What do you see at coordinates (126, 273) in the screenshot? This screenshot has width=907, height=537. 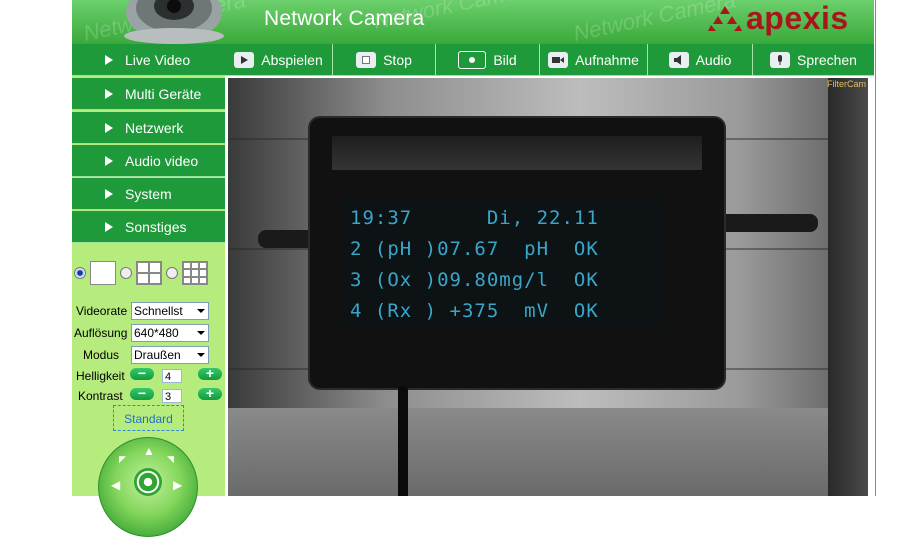 I see `layout-4-radio` at bounding box center [126, 273].